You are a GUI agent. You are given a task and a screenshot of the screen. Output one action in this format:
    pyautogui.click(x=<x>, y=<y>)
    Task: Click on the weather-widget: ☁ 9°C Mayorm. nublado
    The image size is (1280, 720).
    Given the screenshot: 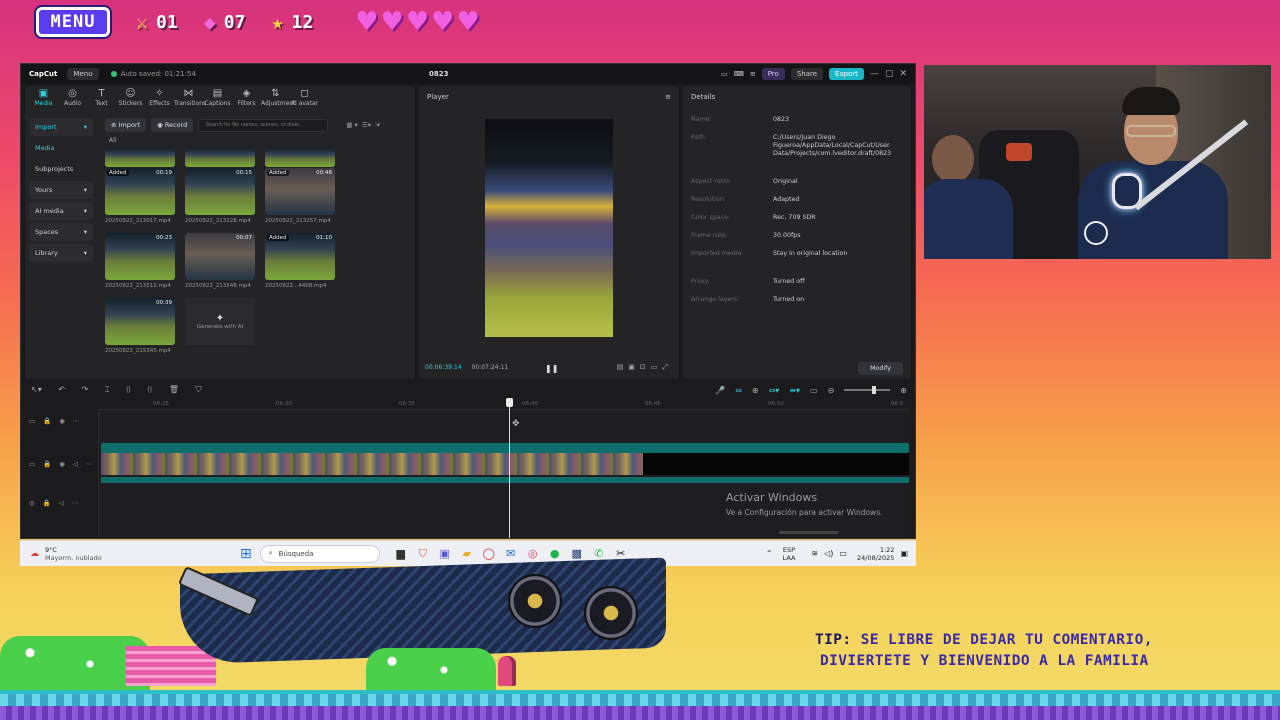 What is the action you would take?
    pyautogui.click(x=130, y=554)
    